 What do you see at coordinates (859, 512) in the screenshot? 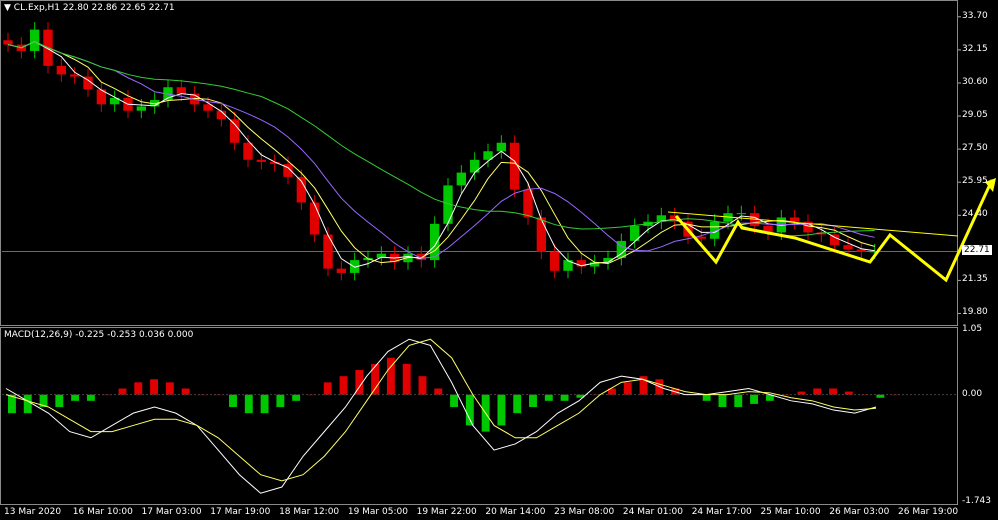
I see `time-tick-label: 26 Mar 03:00` at bounding box center [859, 512].